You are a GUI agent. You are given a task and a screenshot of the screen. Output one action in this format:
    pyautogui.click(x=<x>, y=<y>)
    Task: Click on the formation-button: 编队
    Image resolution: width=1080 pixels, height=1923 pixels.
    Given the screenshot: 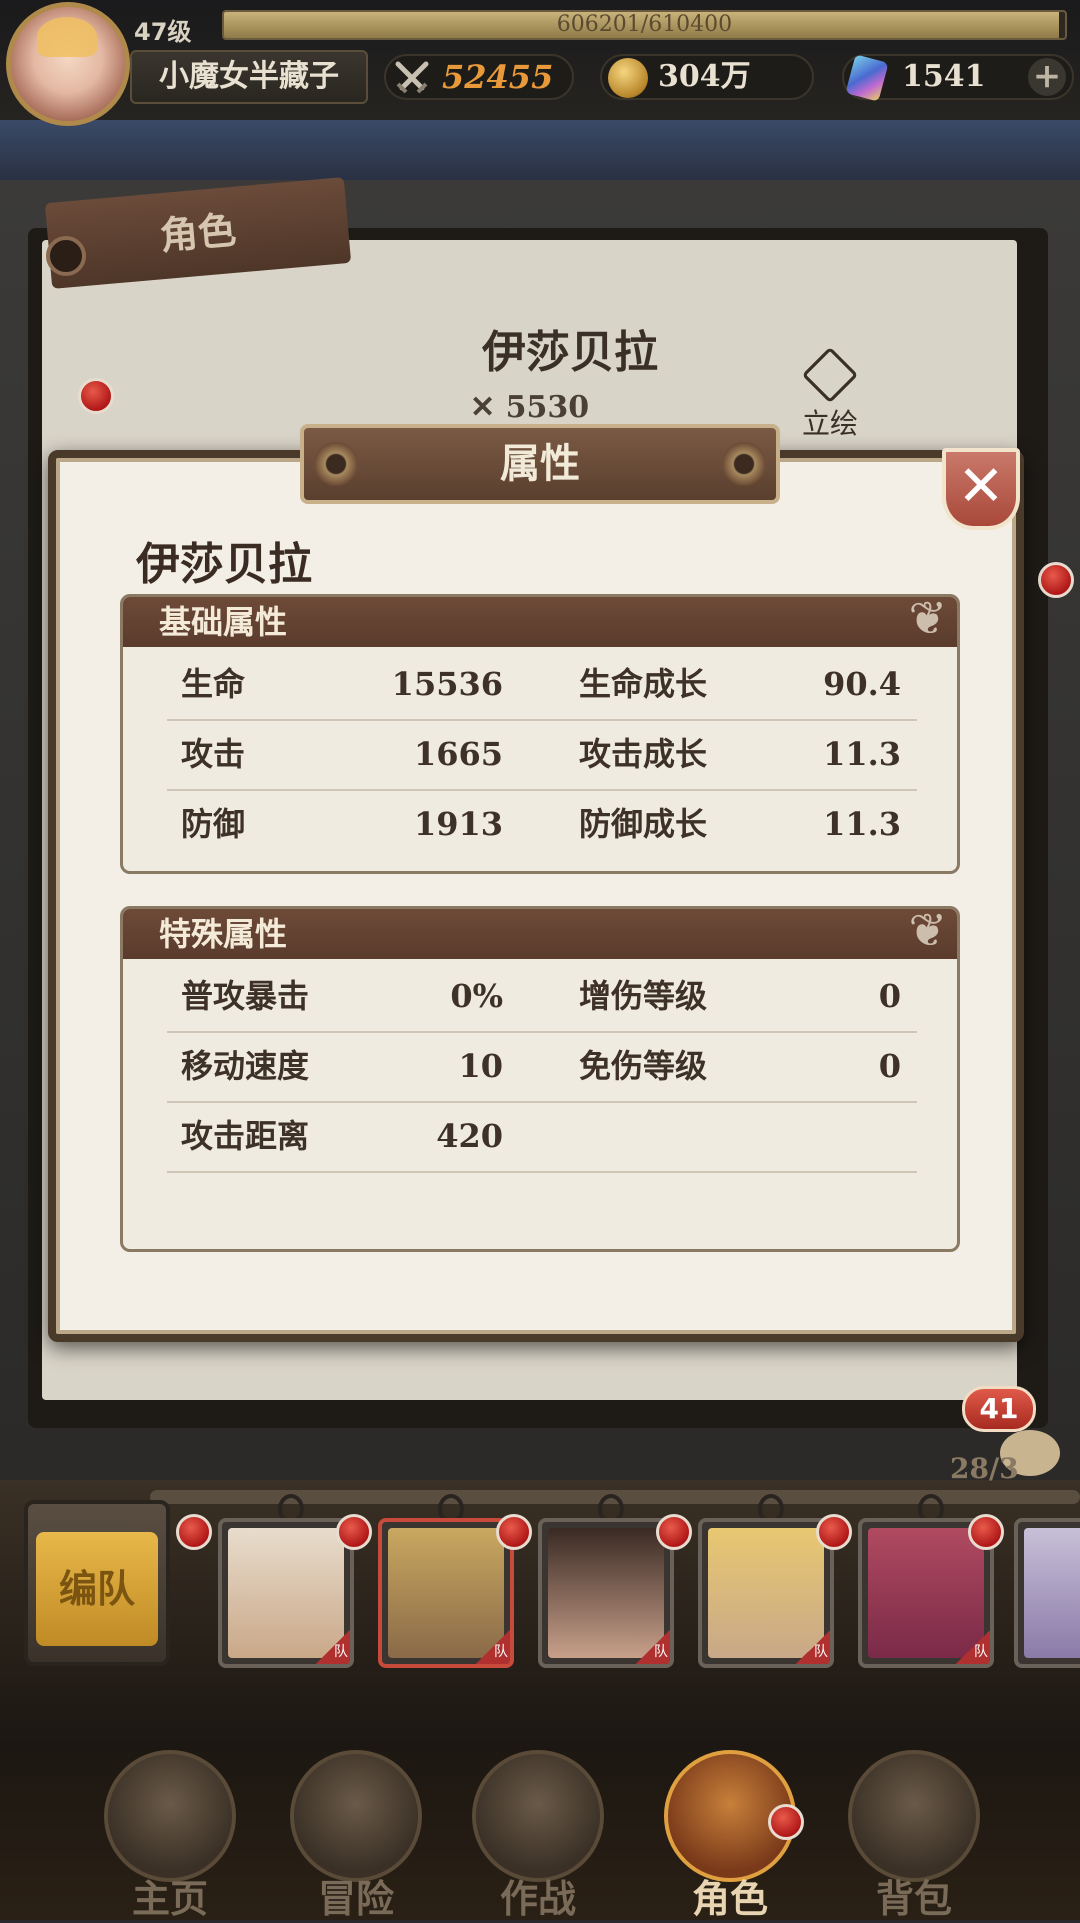 What is the action you would take?
    pyautogui.click(x=97, y=1583)
    